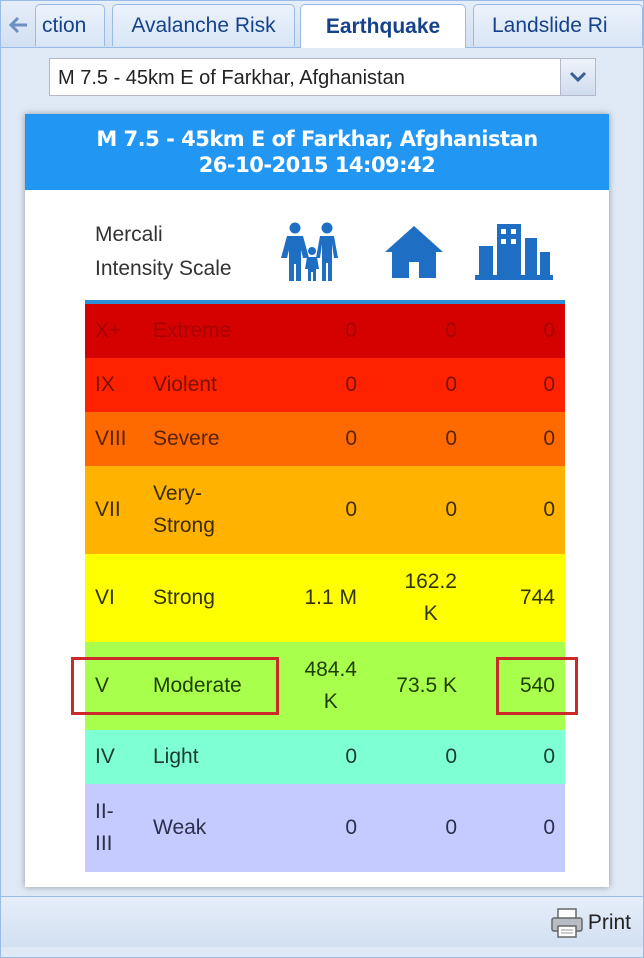  Describe the element at coordinates (180, 827) in the screenshot. I see `intensity-name: Weak` at that location.